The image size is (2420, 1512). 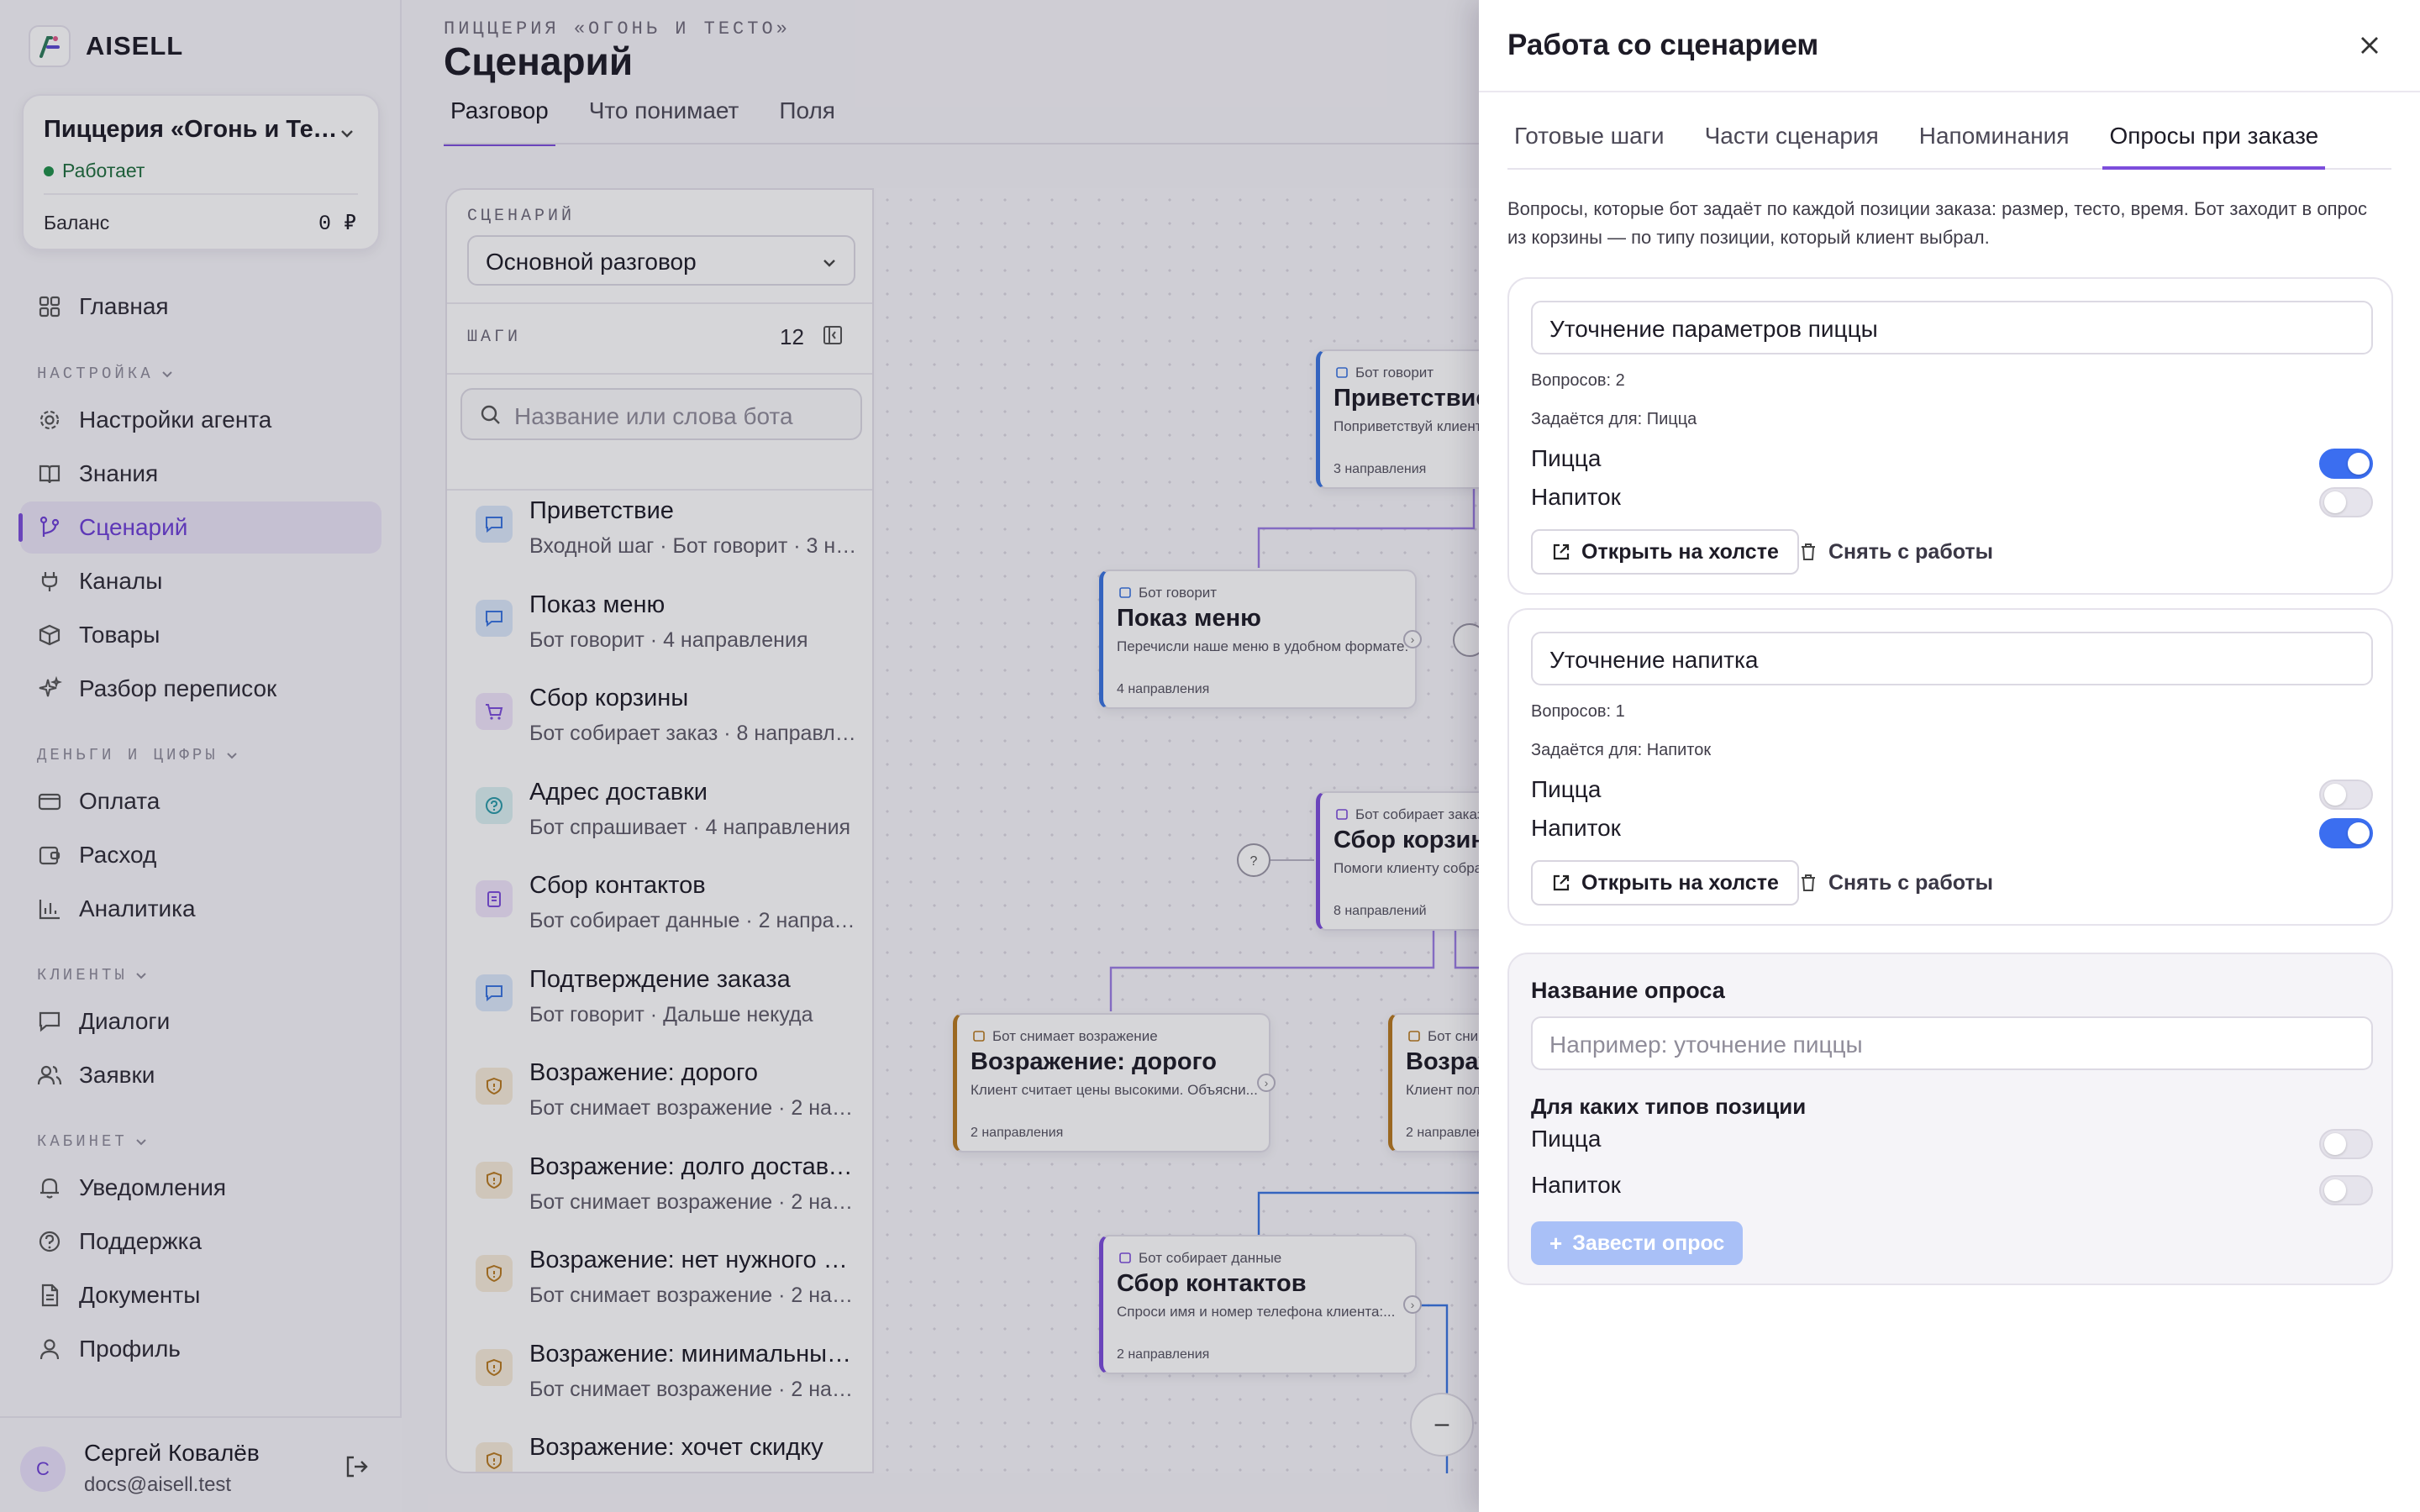 What do you see at coordinates (1556, 1243) in the screenshot?
I see `plus-icon: +` at bounding box center [1556, 1243].